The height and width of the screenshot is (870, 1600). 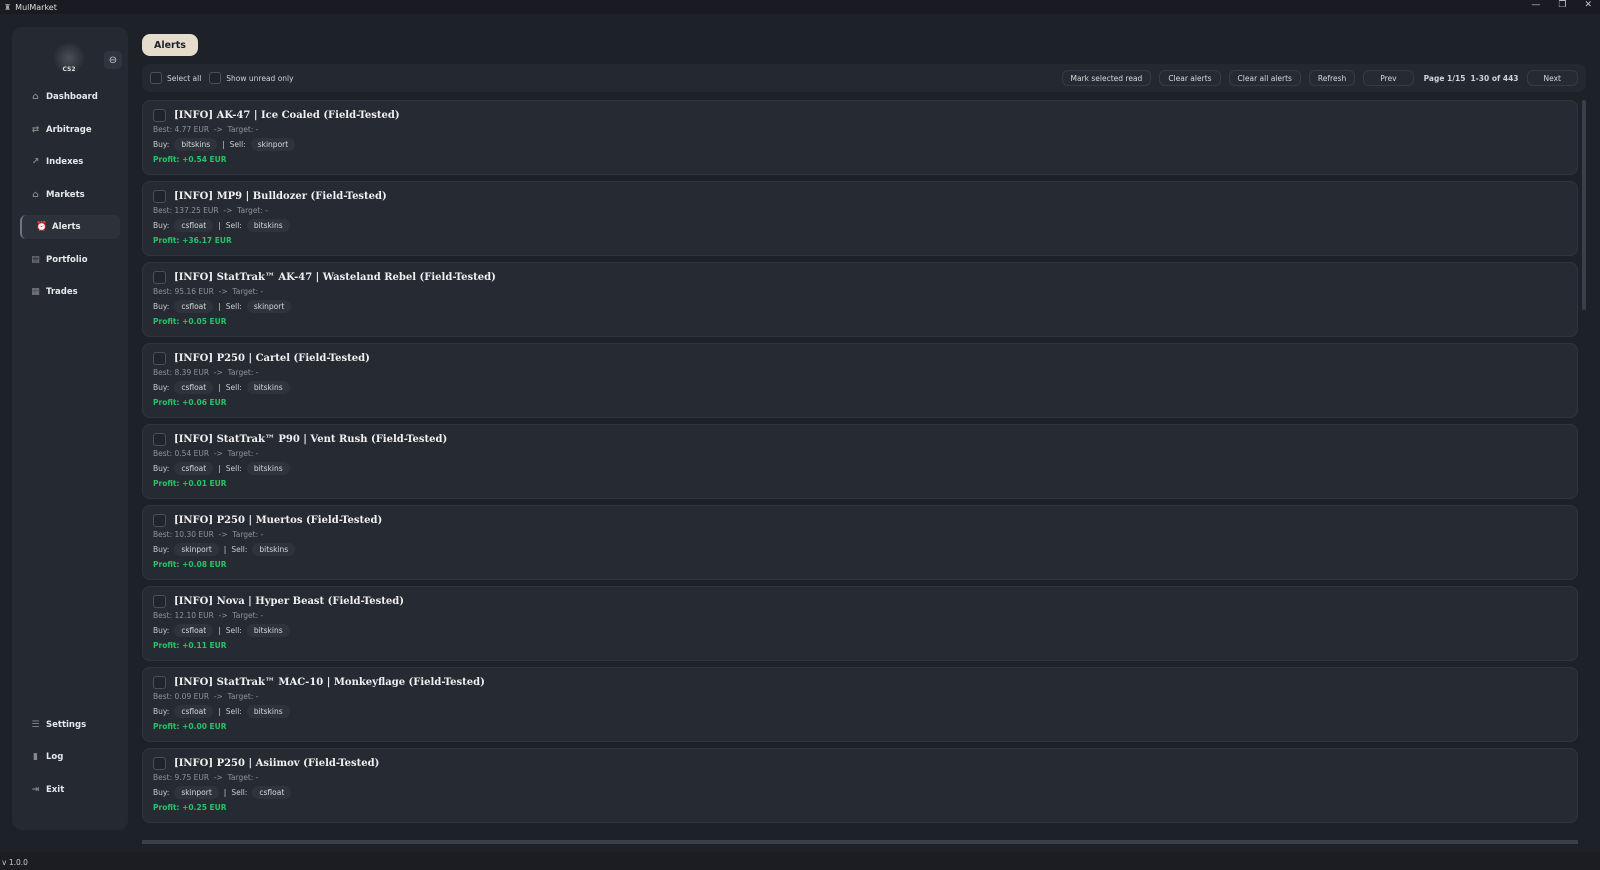 What do you see at coordinates (65, 162) in the screenshot?
I see `sidebar-item-label: Indexes` at bounding box center [65, 162].